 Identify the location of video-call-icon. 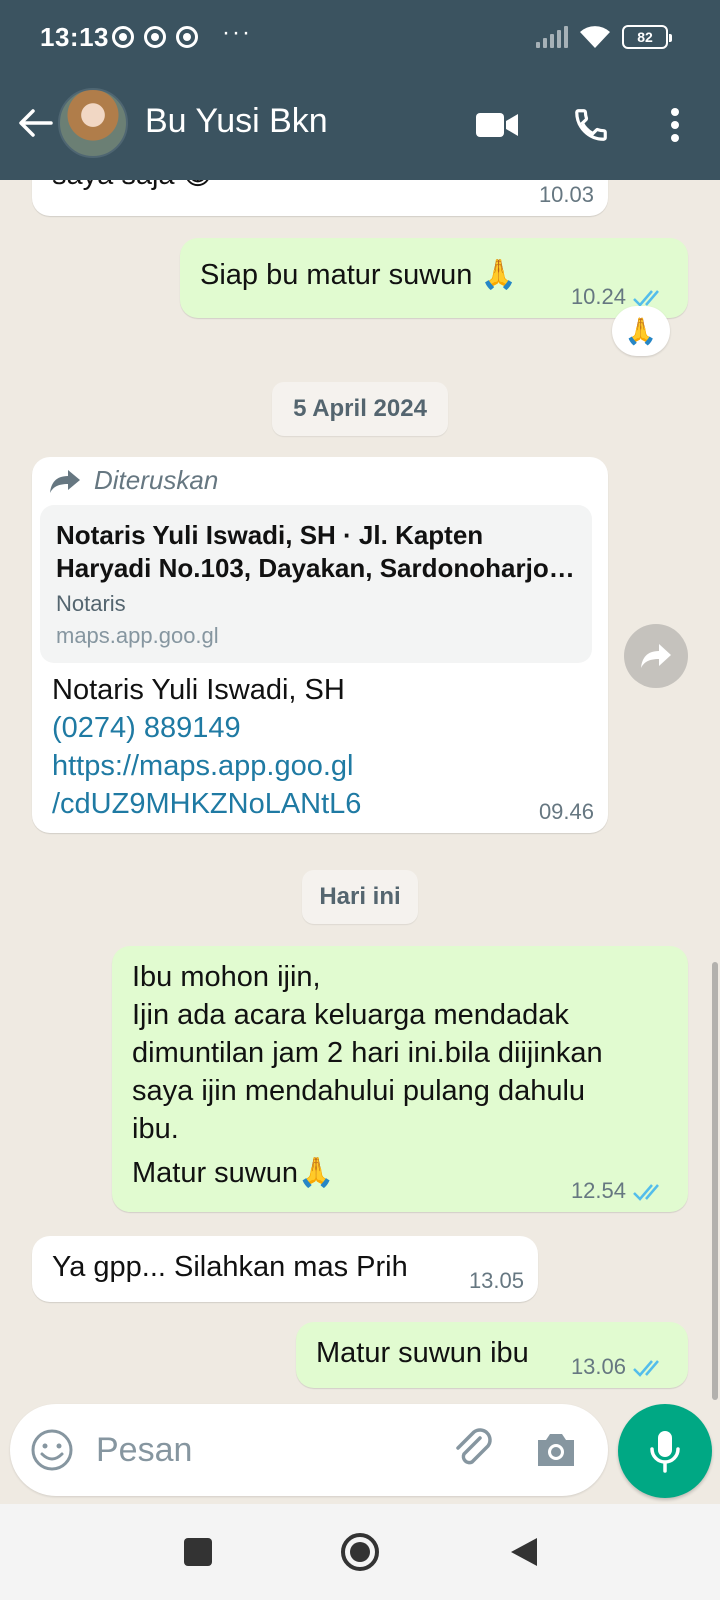
(497, 125).